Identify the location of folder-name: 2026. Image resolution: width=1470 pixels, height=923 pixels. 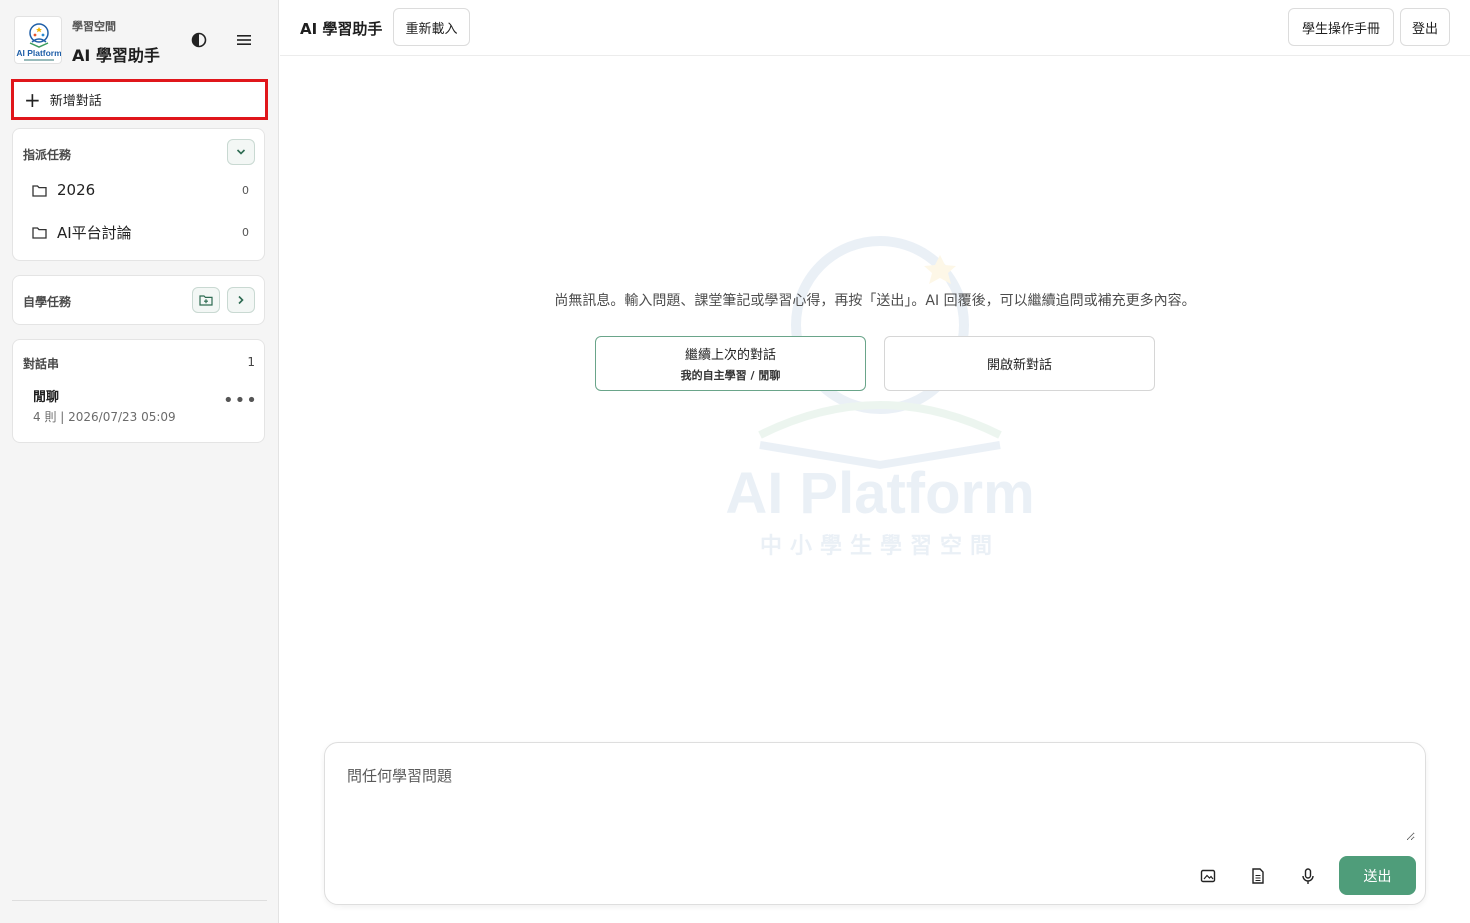
(76, 190).